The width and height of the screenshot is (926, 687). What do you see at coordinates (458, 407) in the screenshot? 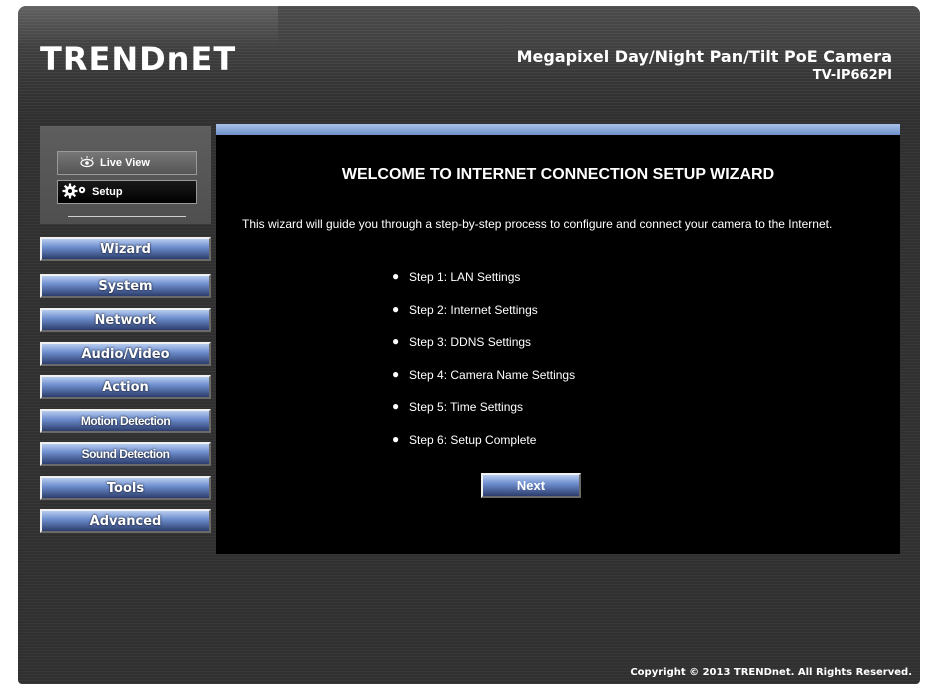
I see `list-item: ● Step 5: Time Settings` at bounding box center [458, 407].